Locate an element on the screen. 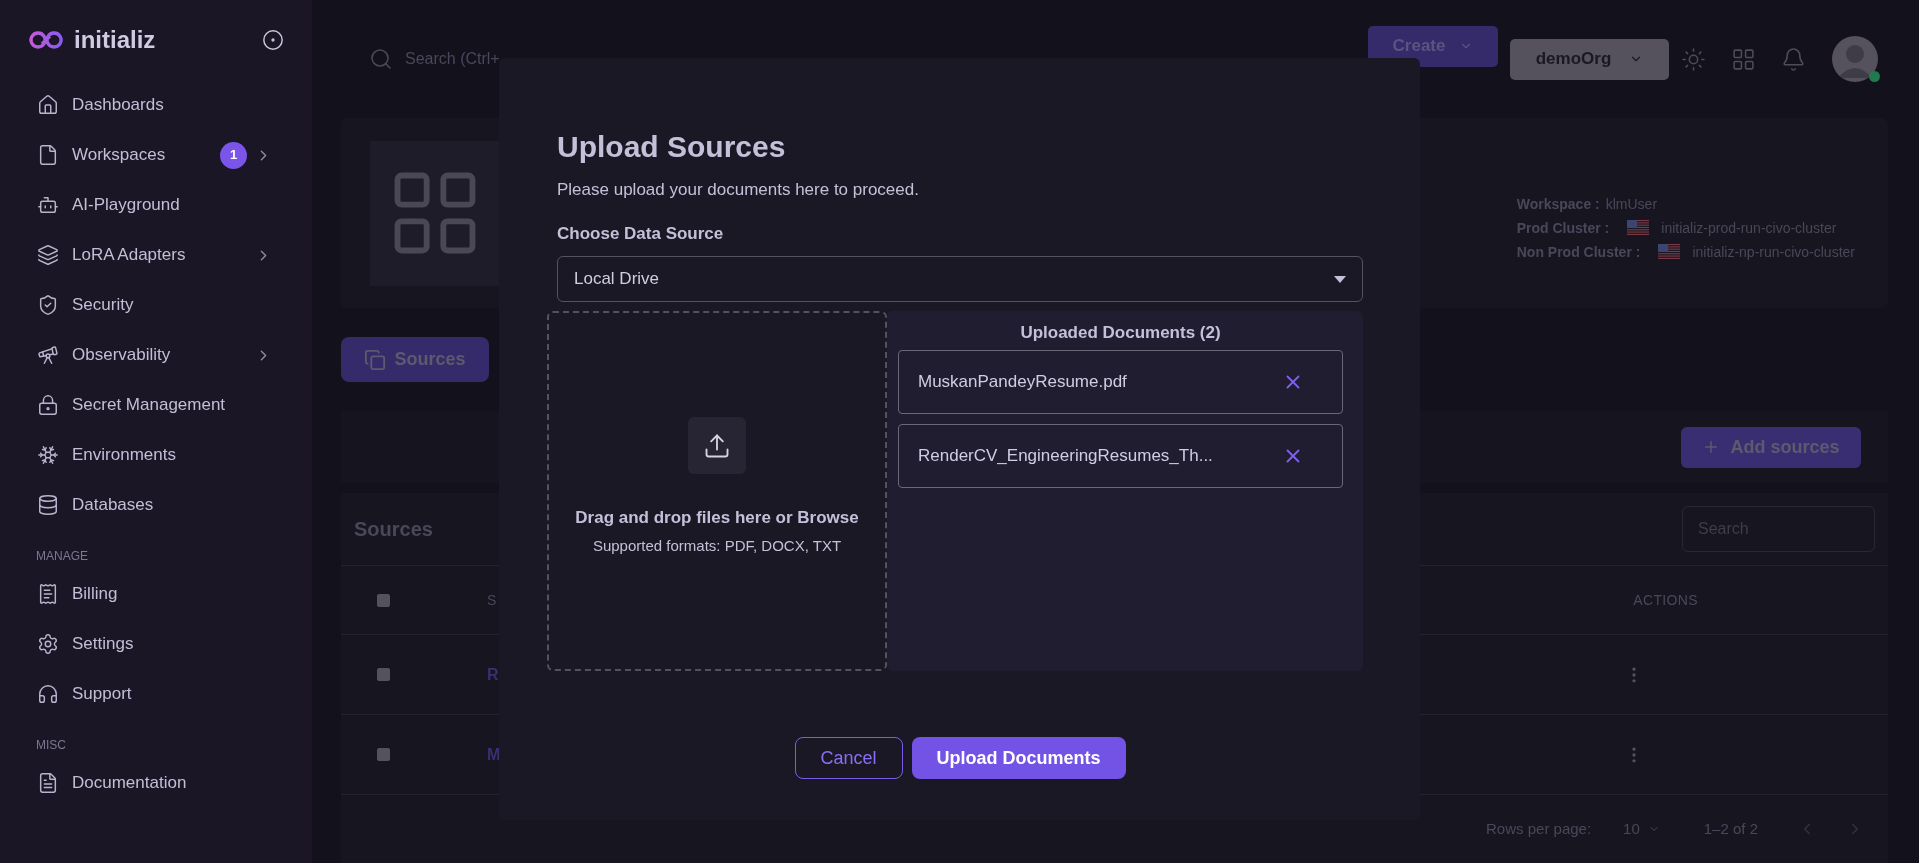 The image size is (1919, 863). table-title: Sources is located at coordinates (393, 529).